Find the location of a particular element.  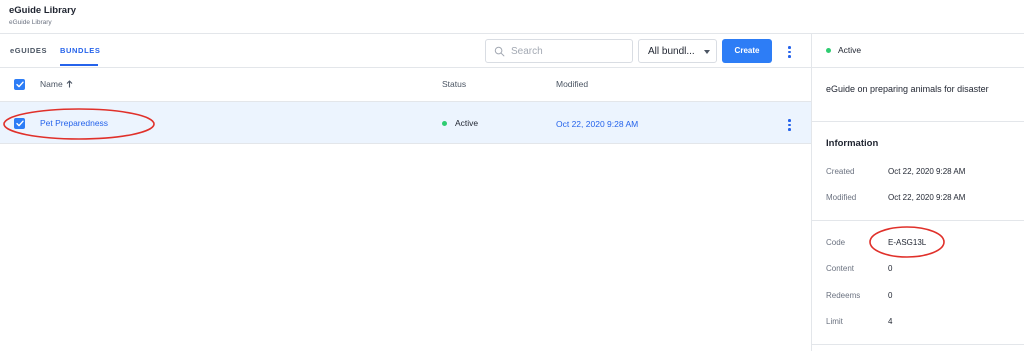

modified-value: Oct 22, 2020 9:28 AM is located at coordinates (927, 197).